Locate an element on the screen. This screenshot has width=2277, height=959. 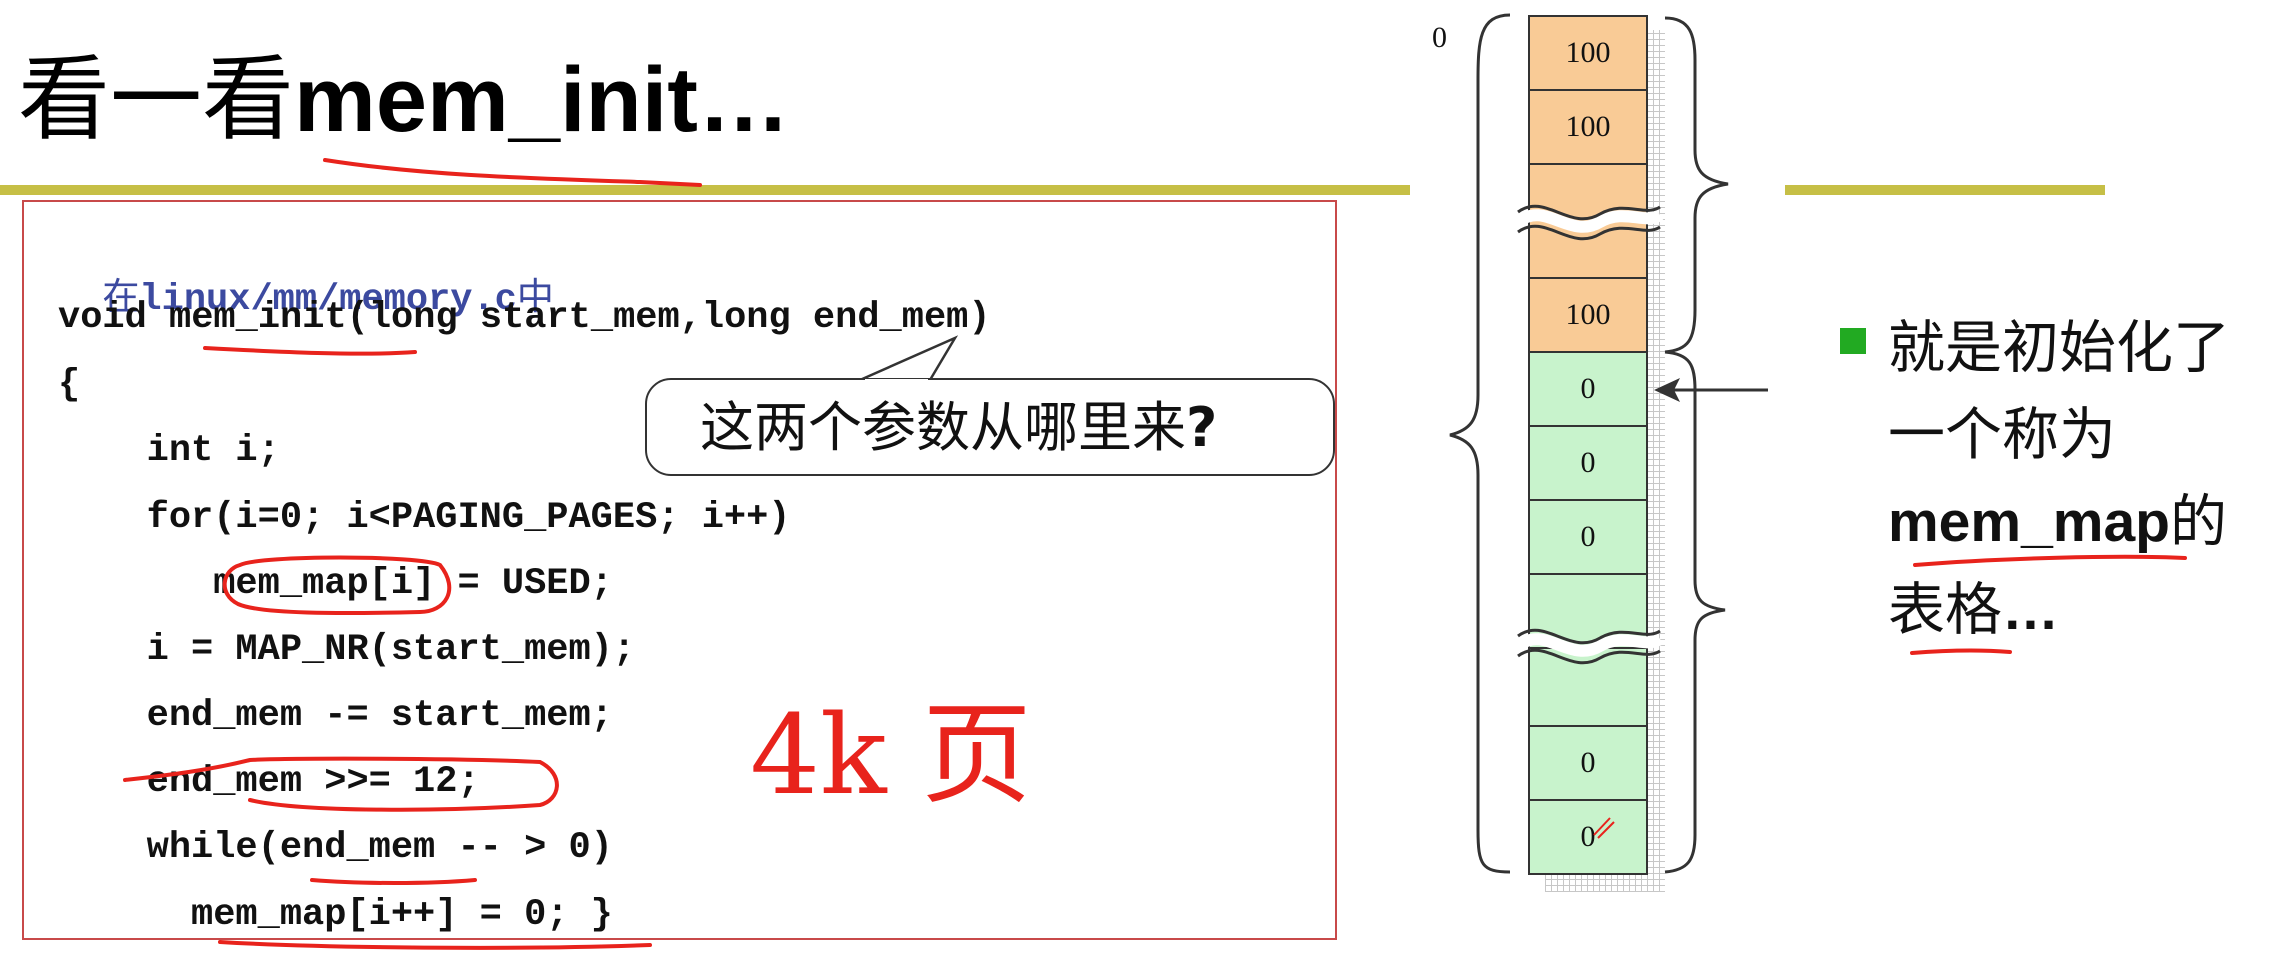
underline-title is located at coordinates (512, 172).